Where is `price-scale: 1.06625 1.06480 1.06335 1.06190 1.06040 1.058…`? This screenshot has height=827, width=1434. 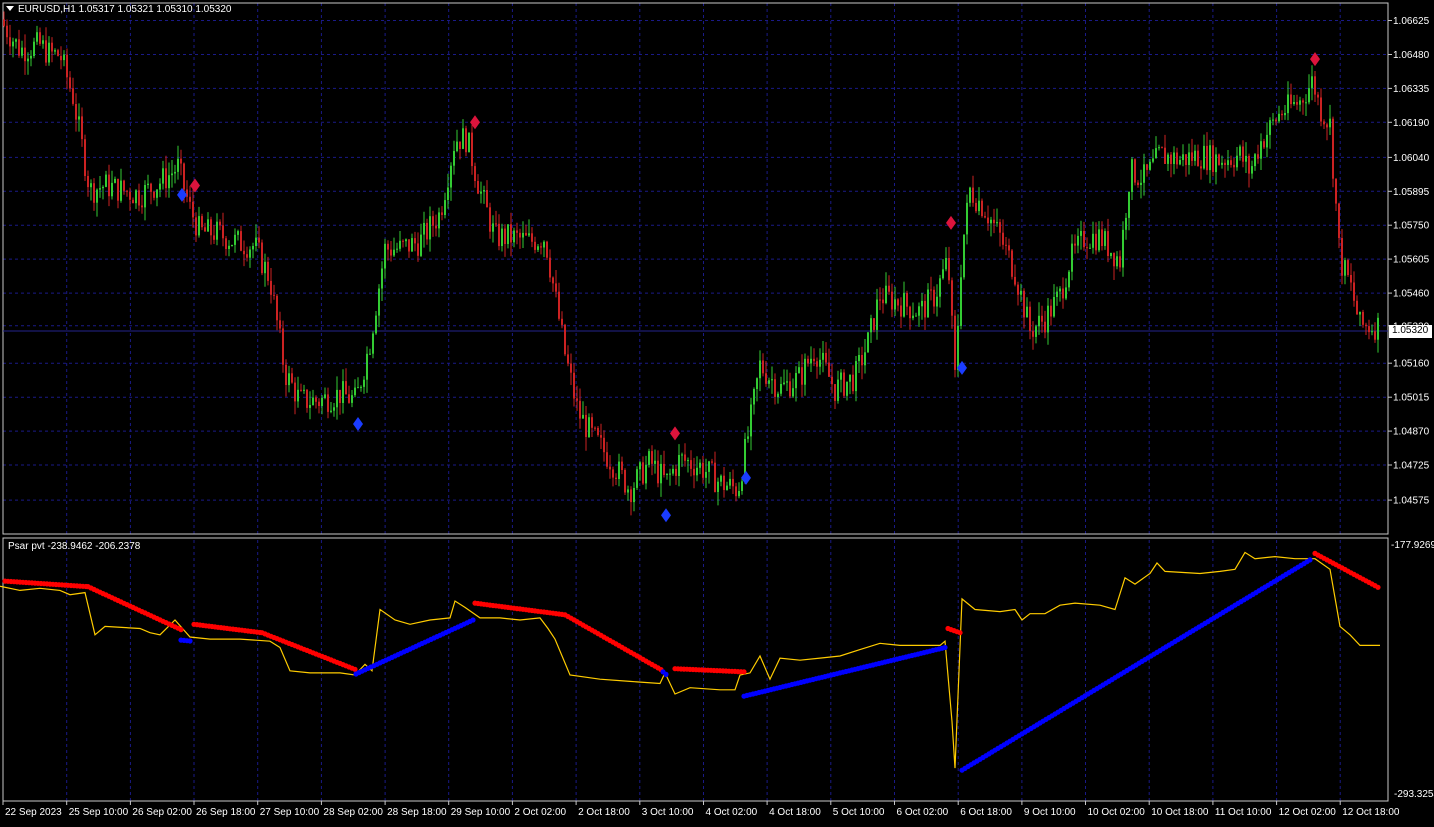 price-scale: 1.06625 1.06480 1.06335 1.06190 1.06040 1.058… is located at coordinates (1409, 261).